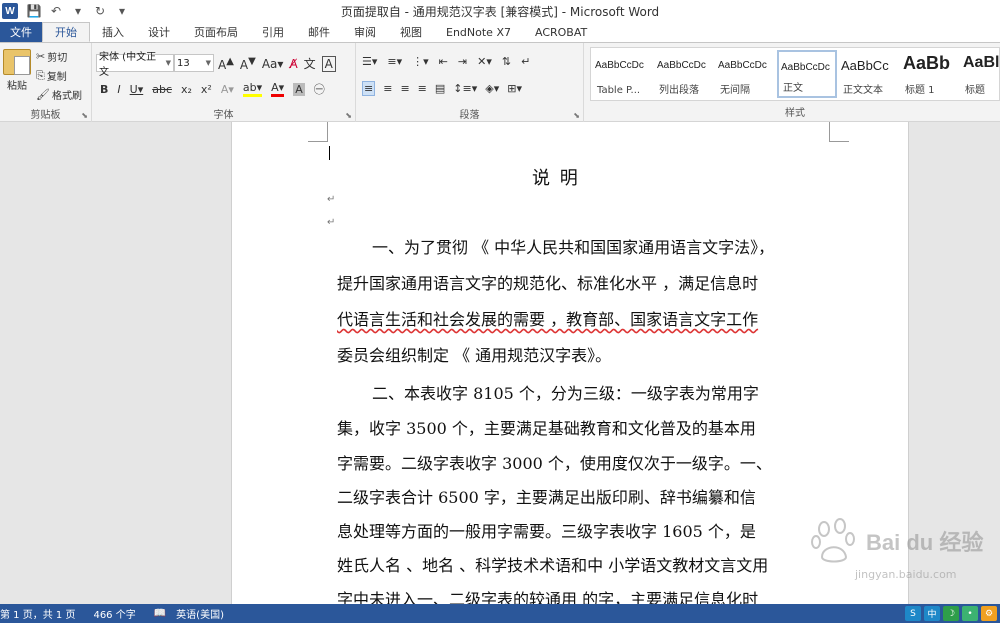 The image size is (1000, 623). I want to click on para2-line3: 字需要。二级字表收字 3000 个，使用度仅次于一级字。一、, so click(554, 463).